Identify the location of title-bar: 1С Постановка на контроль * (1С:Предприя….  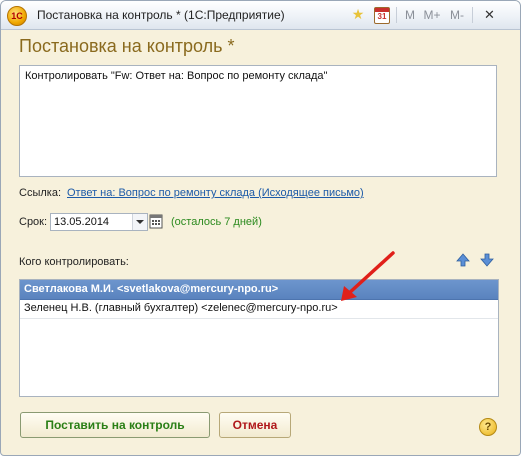
(260, 15).